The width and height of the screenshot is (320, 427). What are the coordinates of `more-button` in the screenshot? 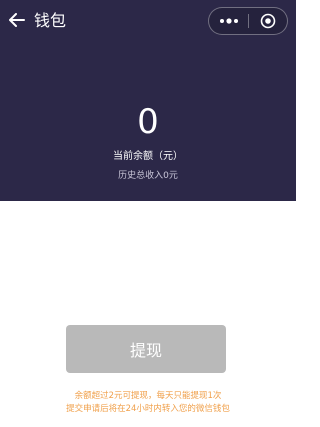 It's located at (228, 21).